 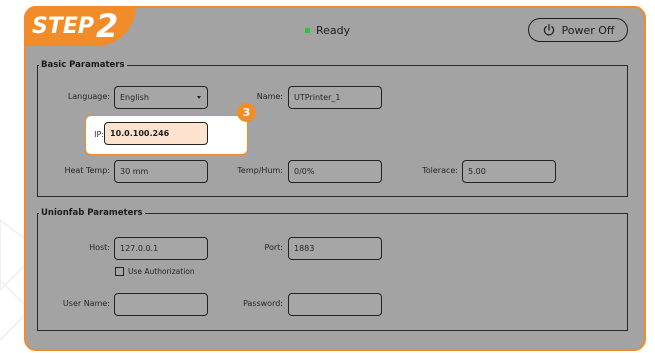 What do you see at coordinates (88, 96) in the screenshot?
I see `language-label: Language:` at bounding box center [88, 96].